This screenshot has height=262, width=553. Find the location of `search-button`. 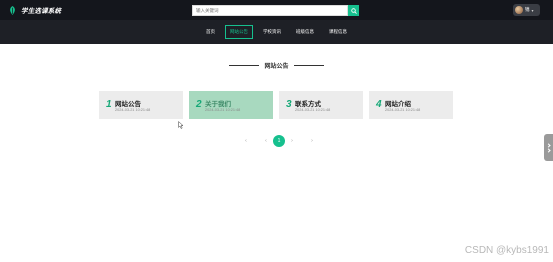

search-button is located at coordinates (353, 10).